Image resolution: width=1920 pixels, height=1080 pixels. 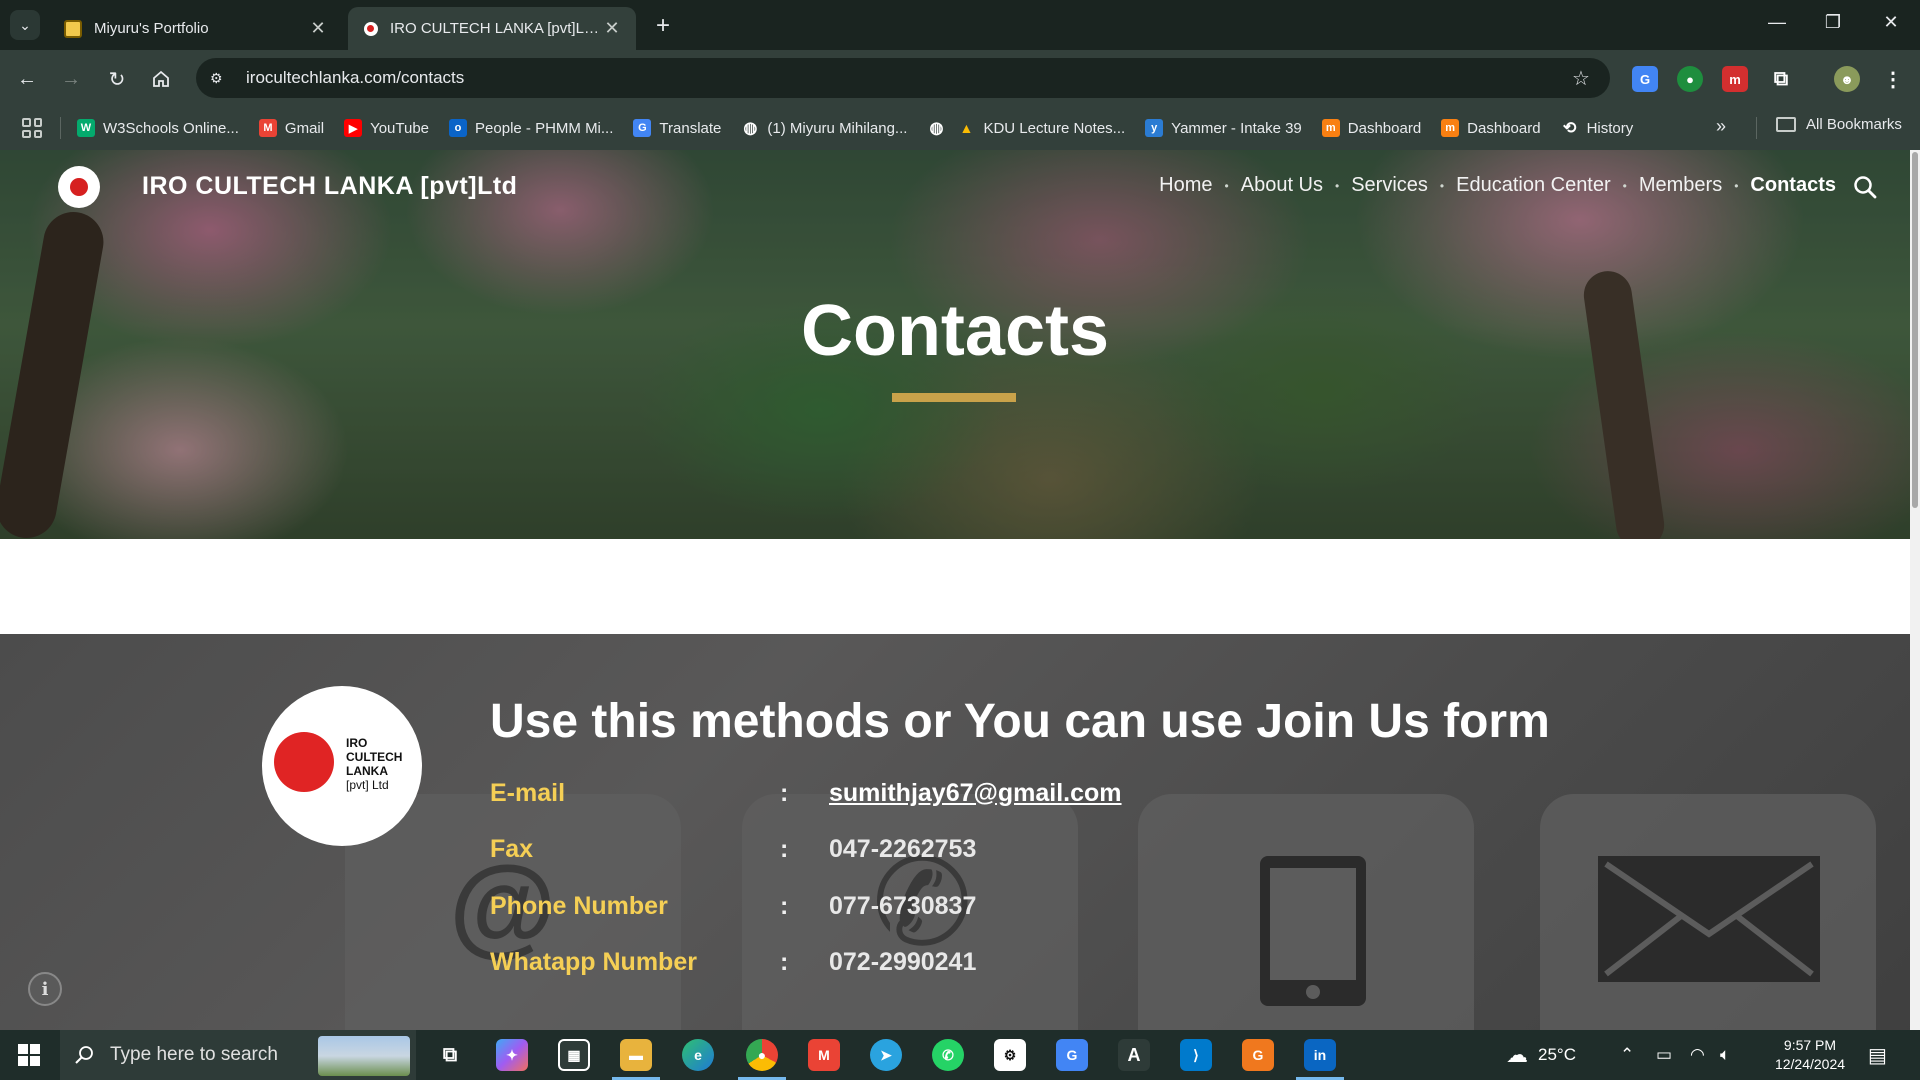 I want to click on volume-icon: 🔈︎, so click(x=1725, y=1055).